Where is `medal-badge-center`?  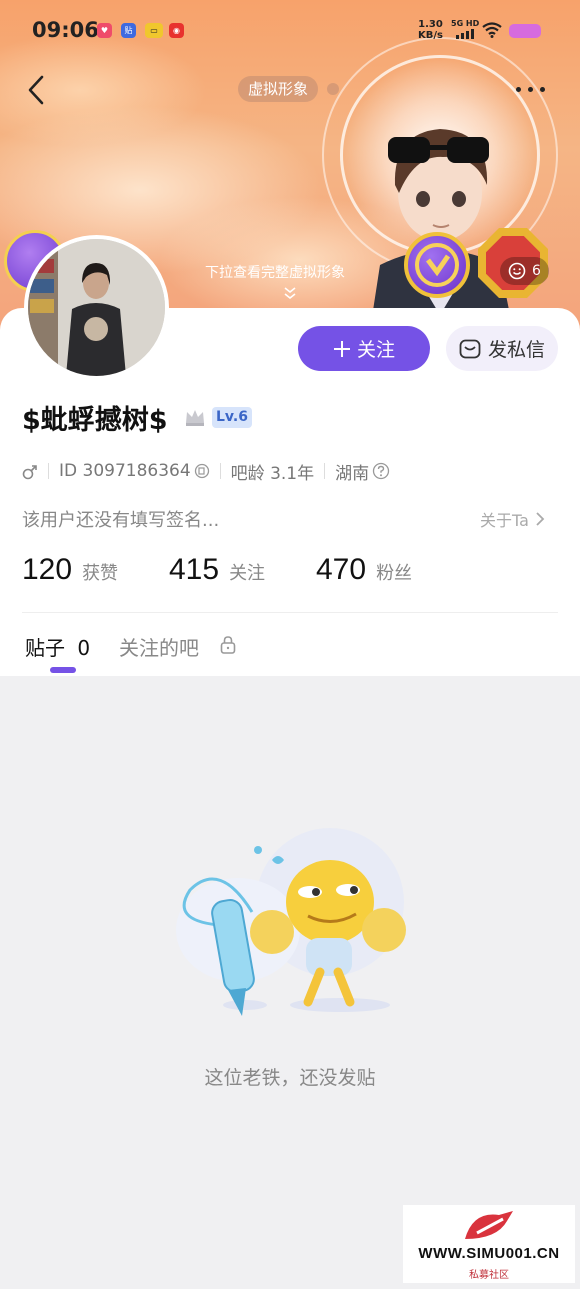
medal-badge-center is located at coordinates (437, 265).